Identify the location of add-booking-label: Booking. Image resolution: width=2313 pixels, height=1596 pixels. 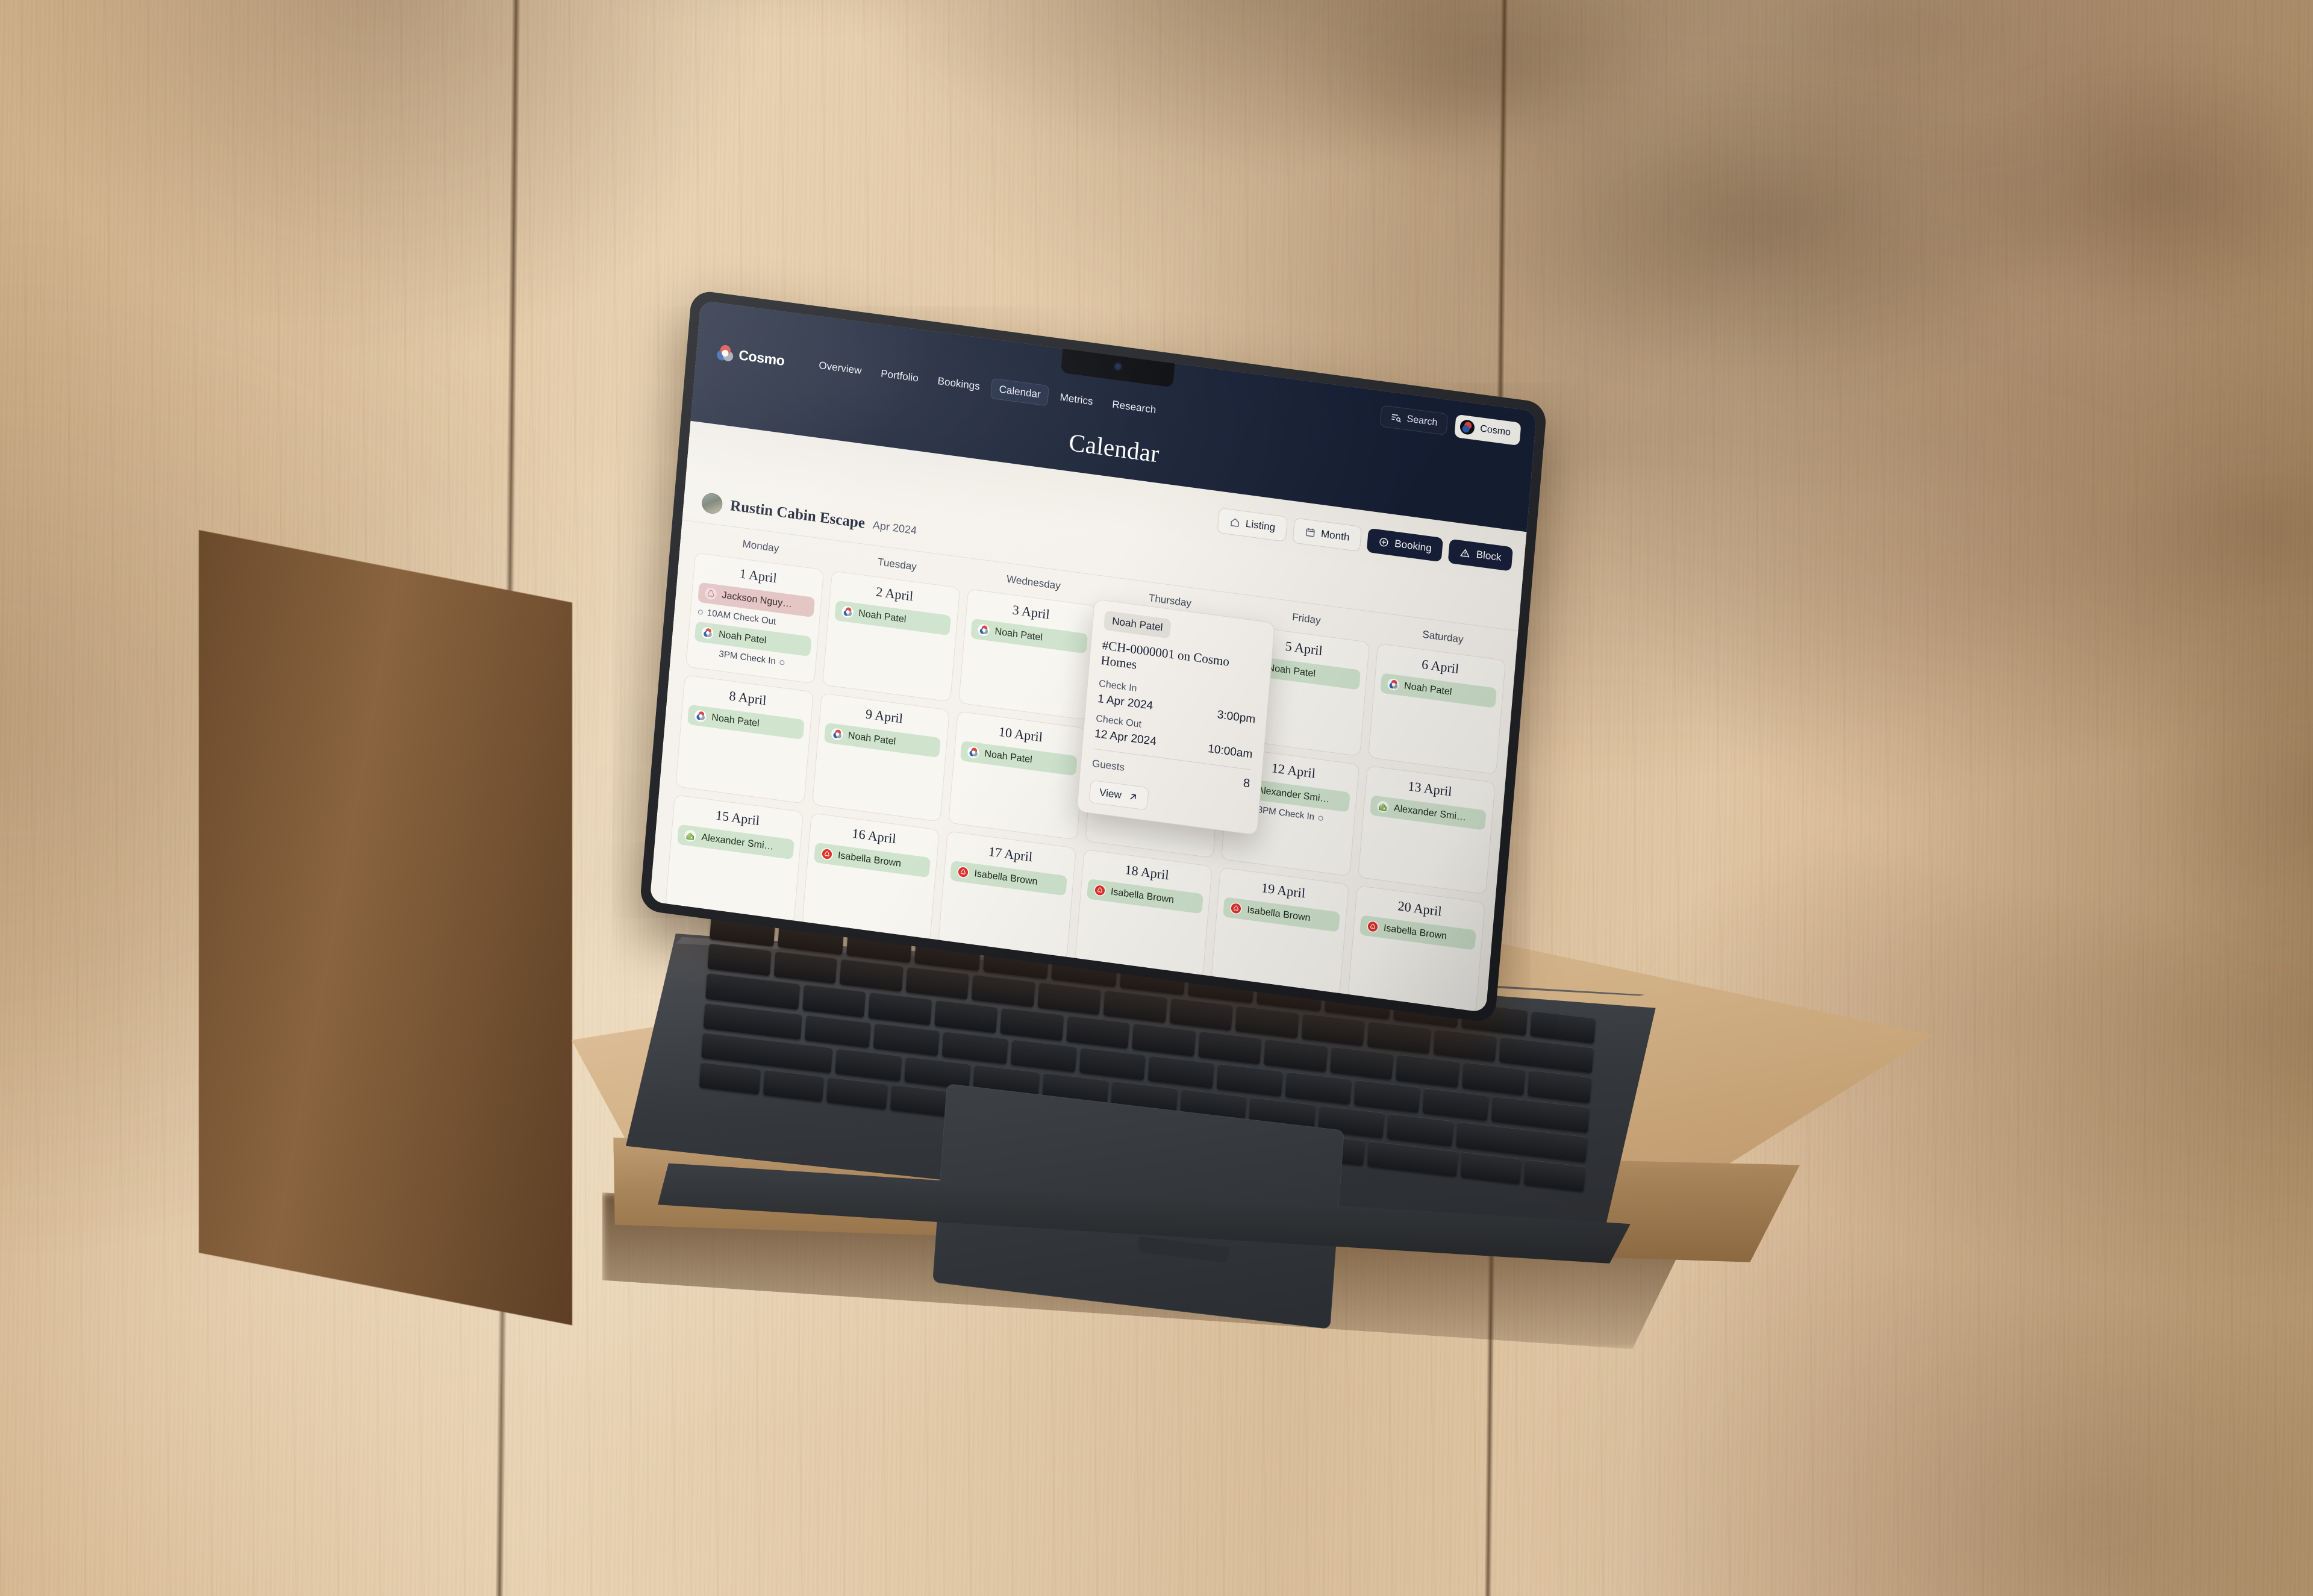
(1413, 545).